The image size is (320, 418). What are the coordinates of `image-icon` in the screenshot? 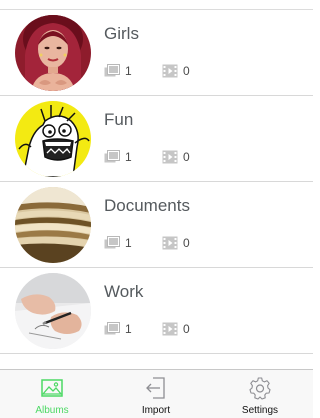 It's located at (52, 388).